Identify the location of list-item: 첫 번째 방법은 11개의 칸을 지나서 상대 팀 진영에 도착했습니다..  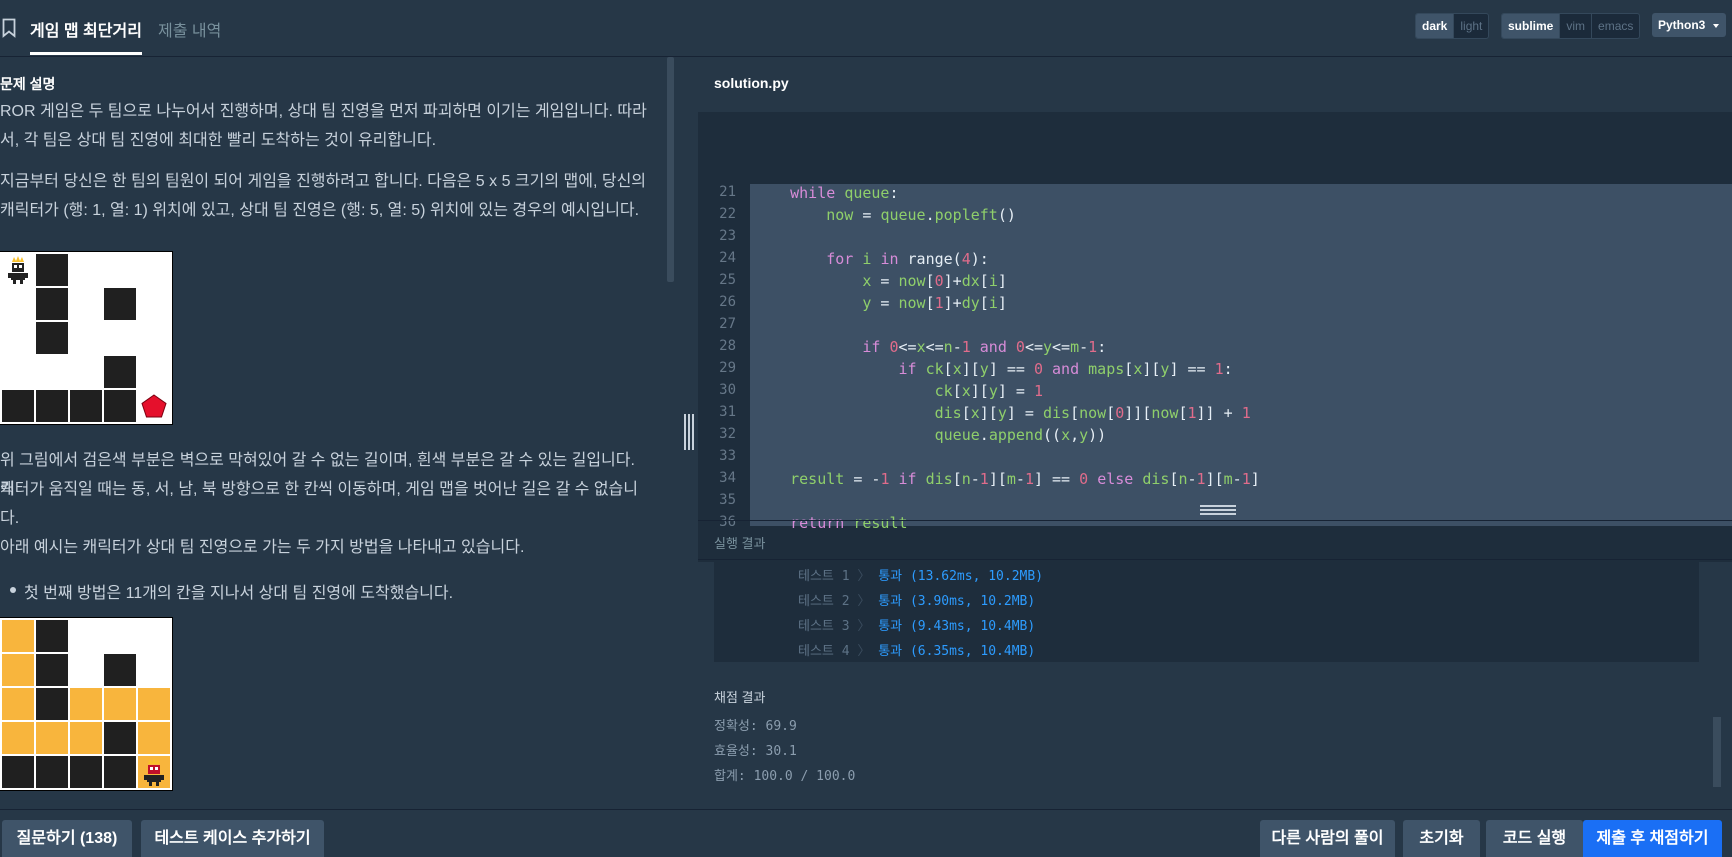
(231, 591).